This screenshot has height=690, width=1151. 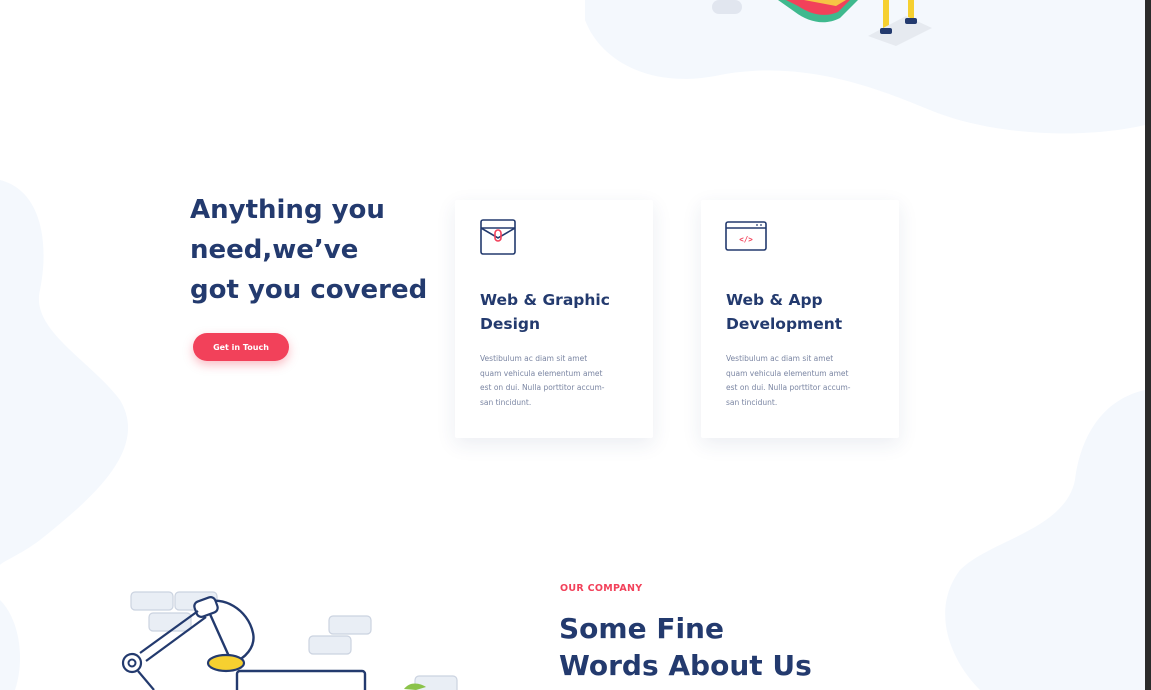 I want to click on service-card-title-line: Web & App, so click(x=774, y=300).